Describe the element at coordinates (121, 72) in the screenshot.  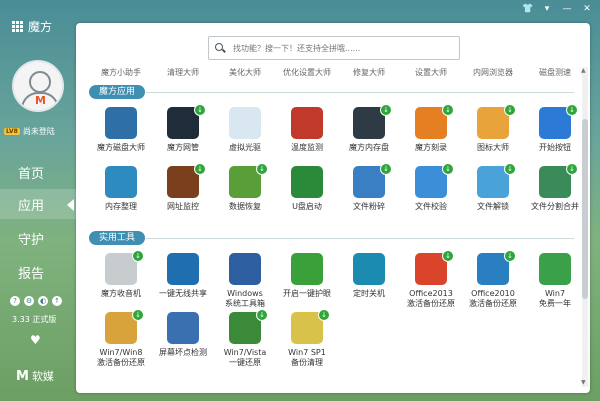
I see `partial-tile-label: 魔方小助手` at that location.